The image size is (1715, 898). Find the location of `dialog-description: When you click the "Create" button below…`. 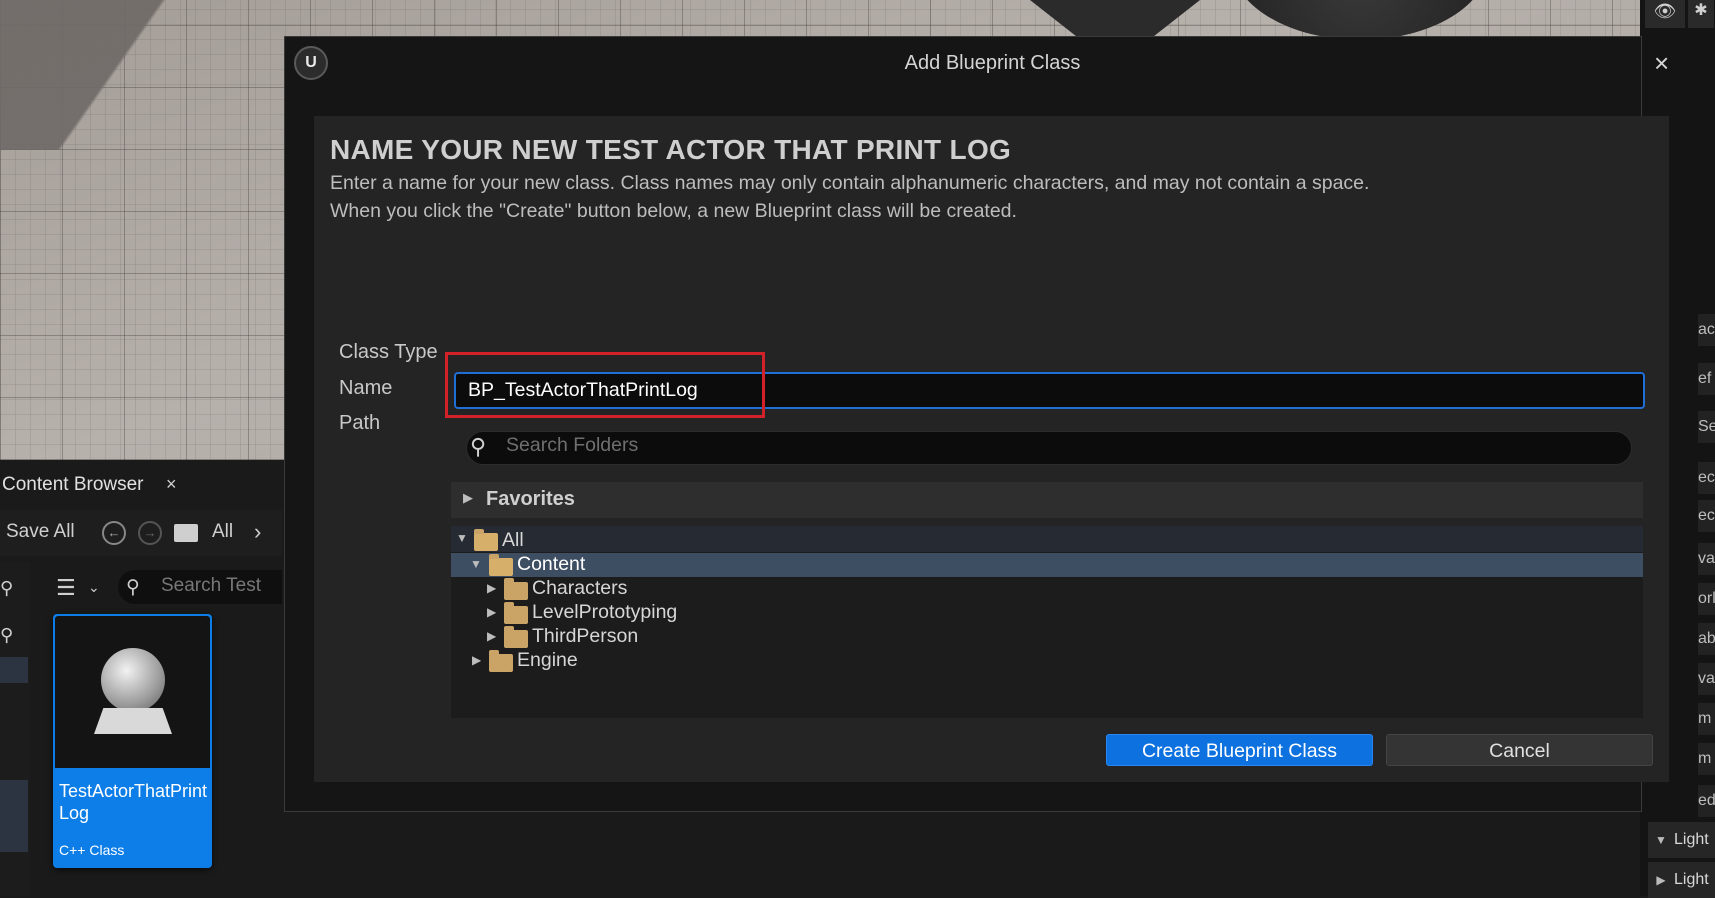

dialog-description: When you click the "Create" button below… is located at coordinates (673, 211).